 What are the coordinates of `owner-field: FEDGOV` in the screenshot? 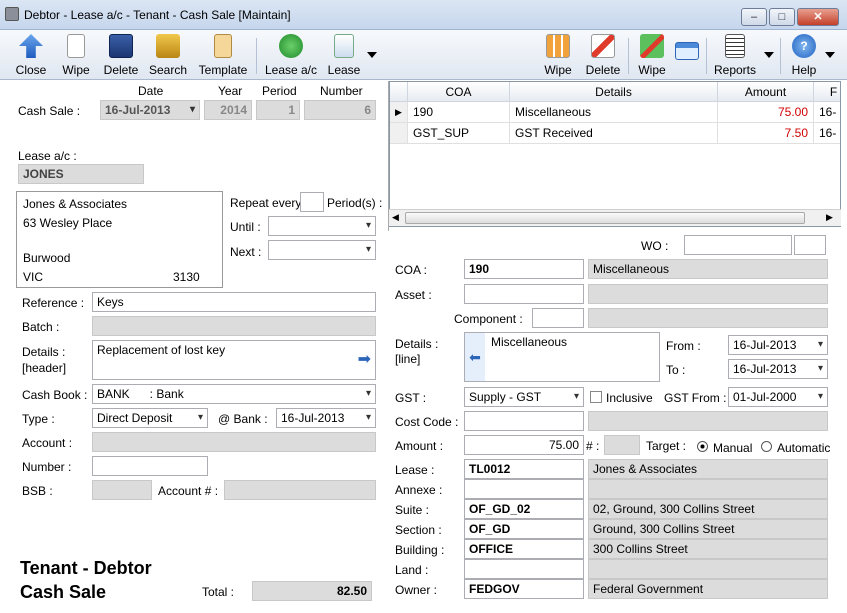 It's located at (524, 589).